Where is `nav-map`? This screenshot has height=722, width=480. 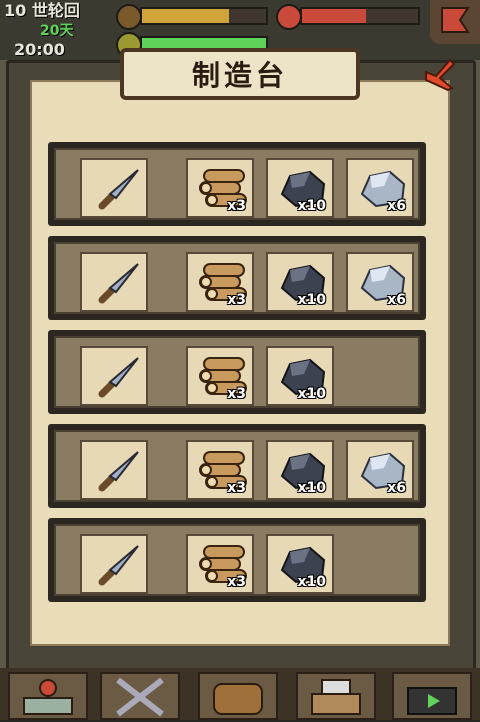 nav-map is located at coordinates (48, 696).